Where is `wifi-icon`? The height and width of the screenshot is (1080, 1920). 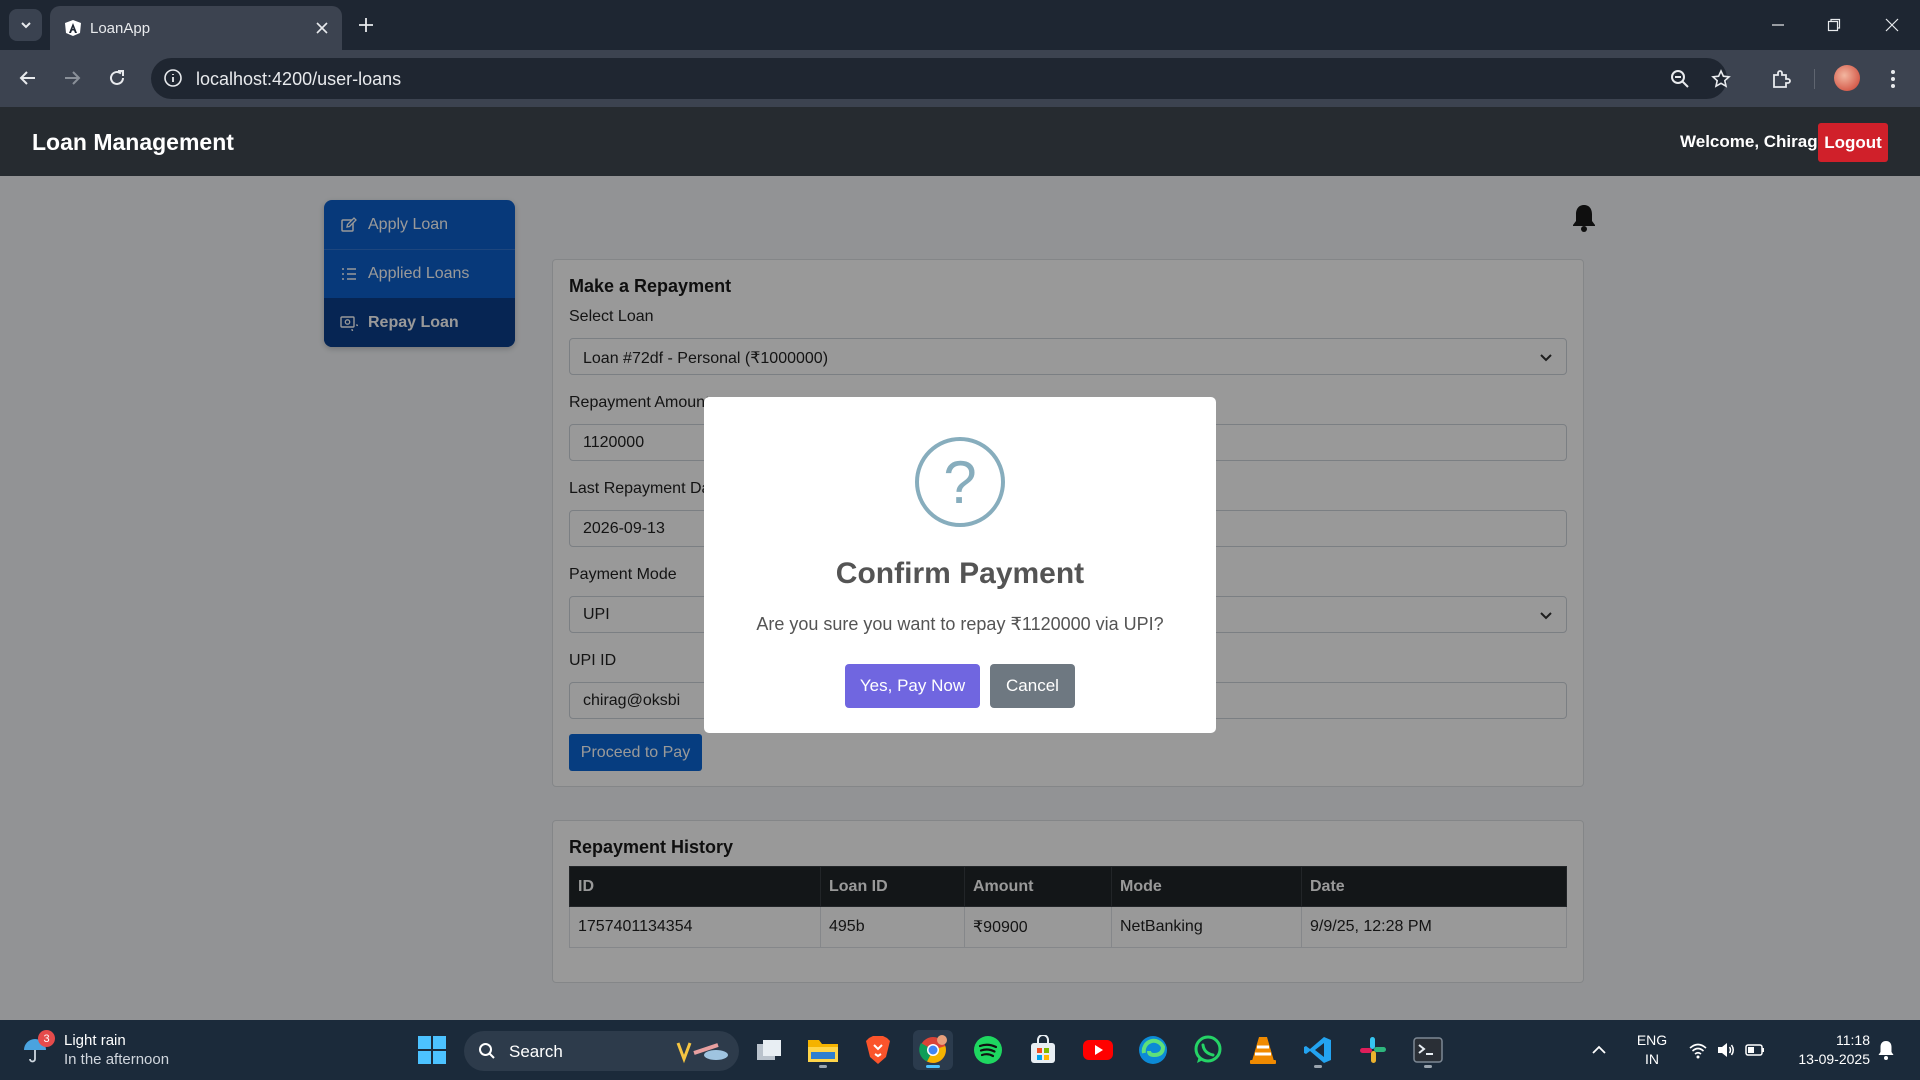 wifi-icon is located at coordinates (1698, 1050).